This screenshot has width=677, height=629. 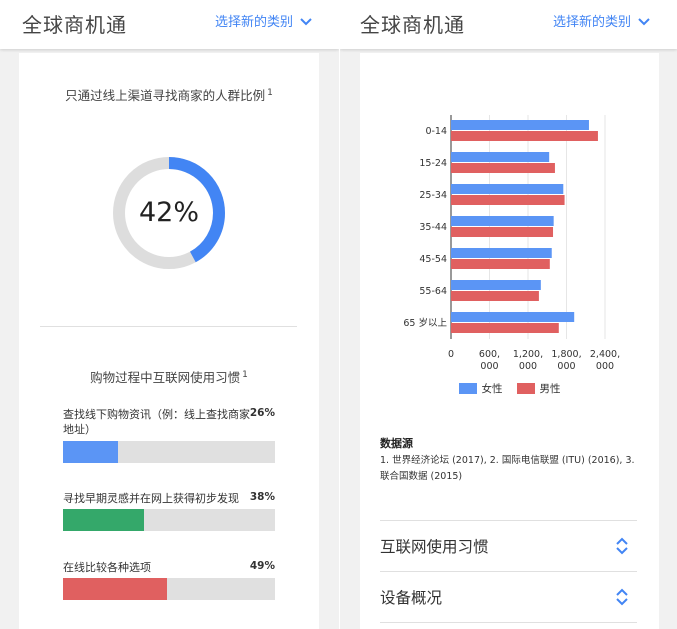 I want to click on x-tick-label: 1,800,, so click(x=566, y=354).